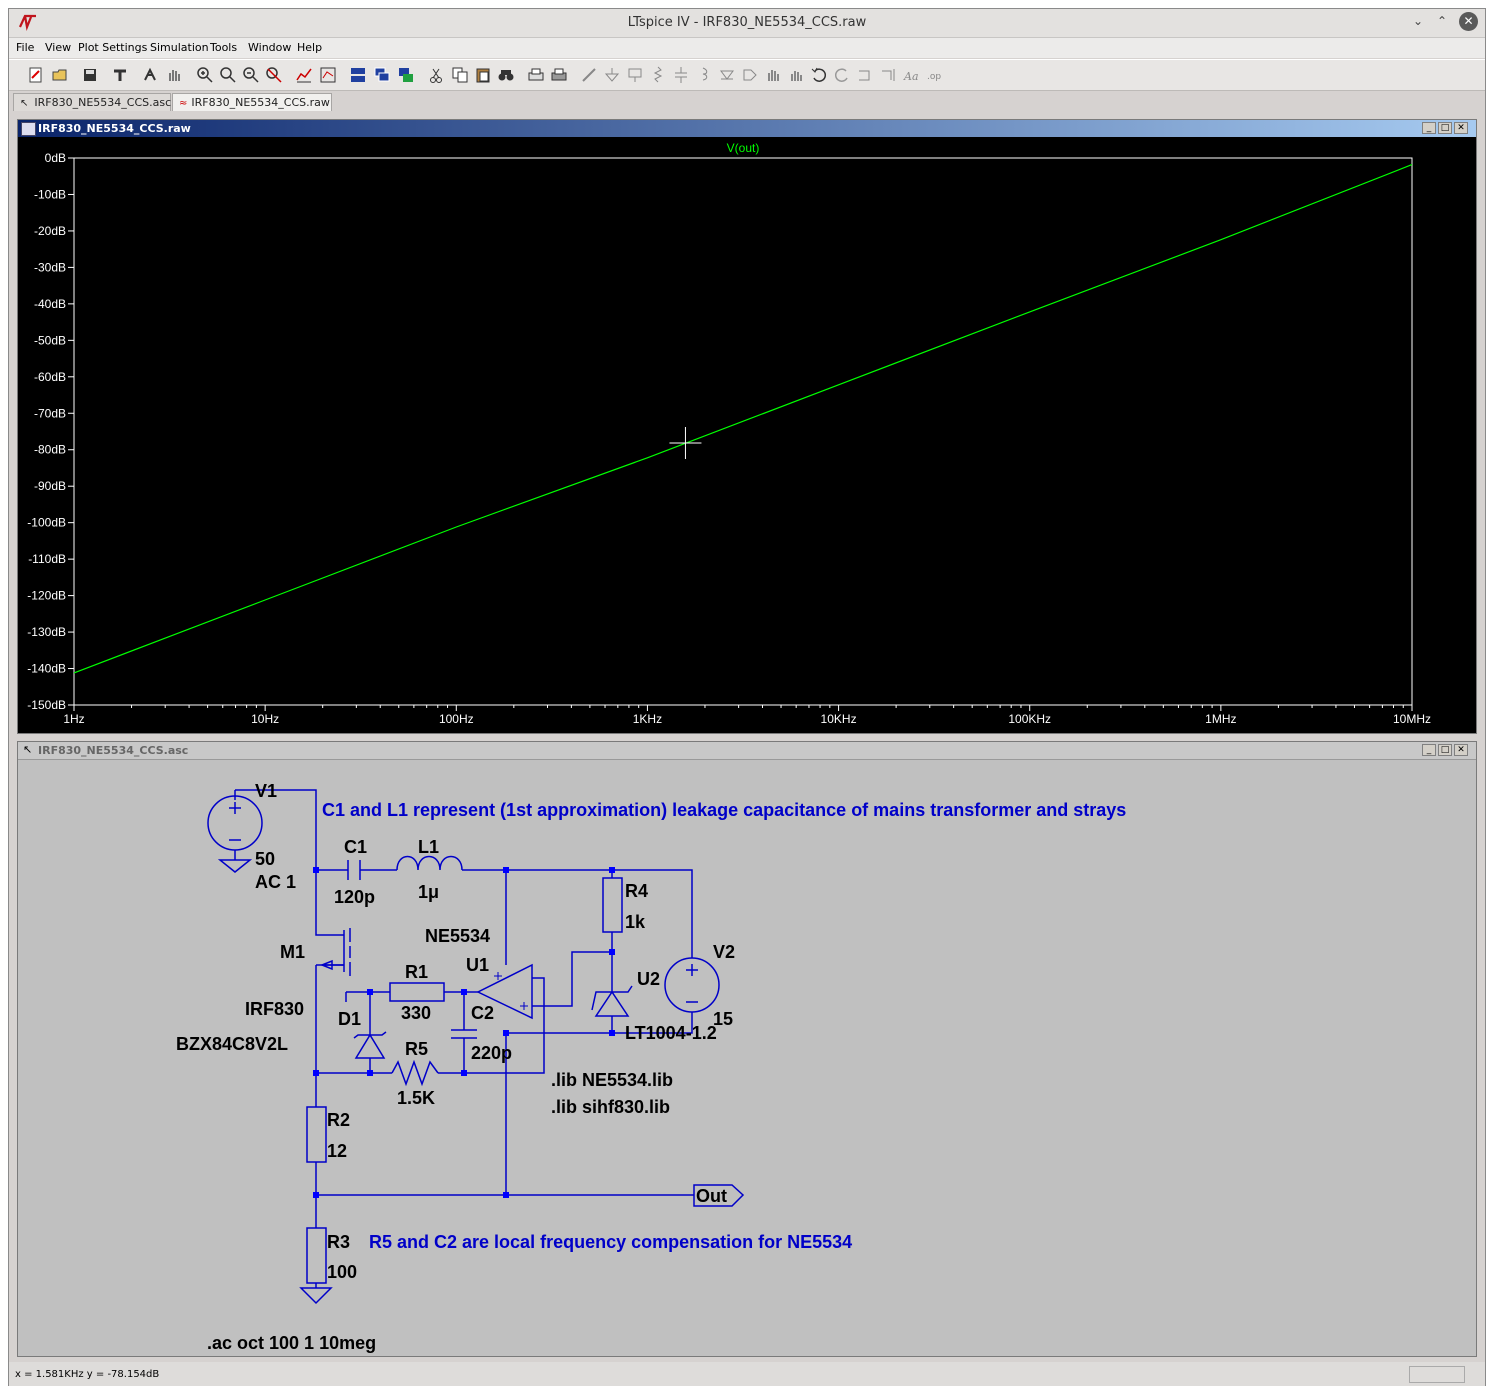 The width and height of the screenshot is (1498, 1396). Describe the element at coordinates (417, 992) in the screenshot. I see `resistor-r1` at that location.